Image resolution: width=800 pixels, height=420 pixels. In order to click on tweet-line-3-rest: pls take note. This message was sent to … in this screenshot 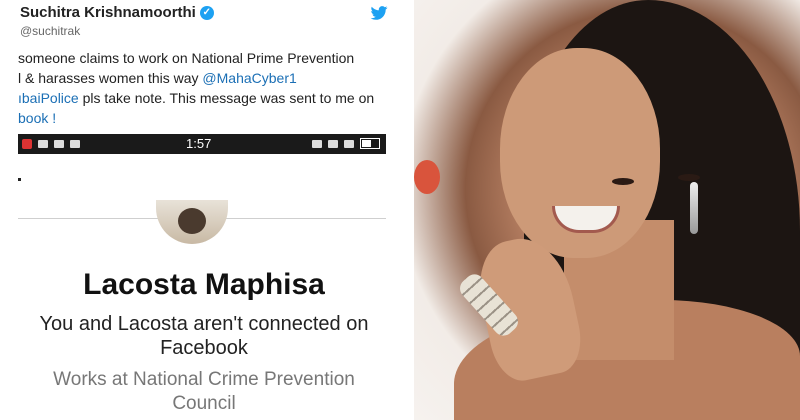, I will do `click(226, 98)`.